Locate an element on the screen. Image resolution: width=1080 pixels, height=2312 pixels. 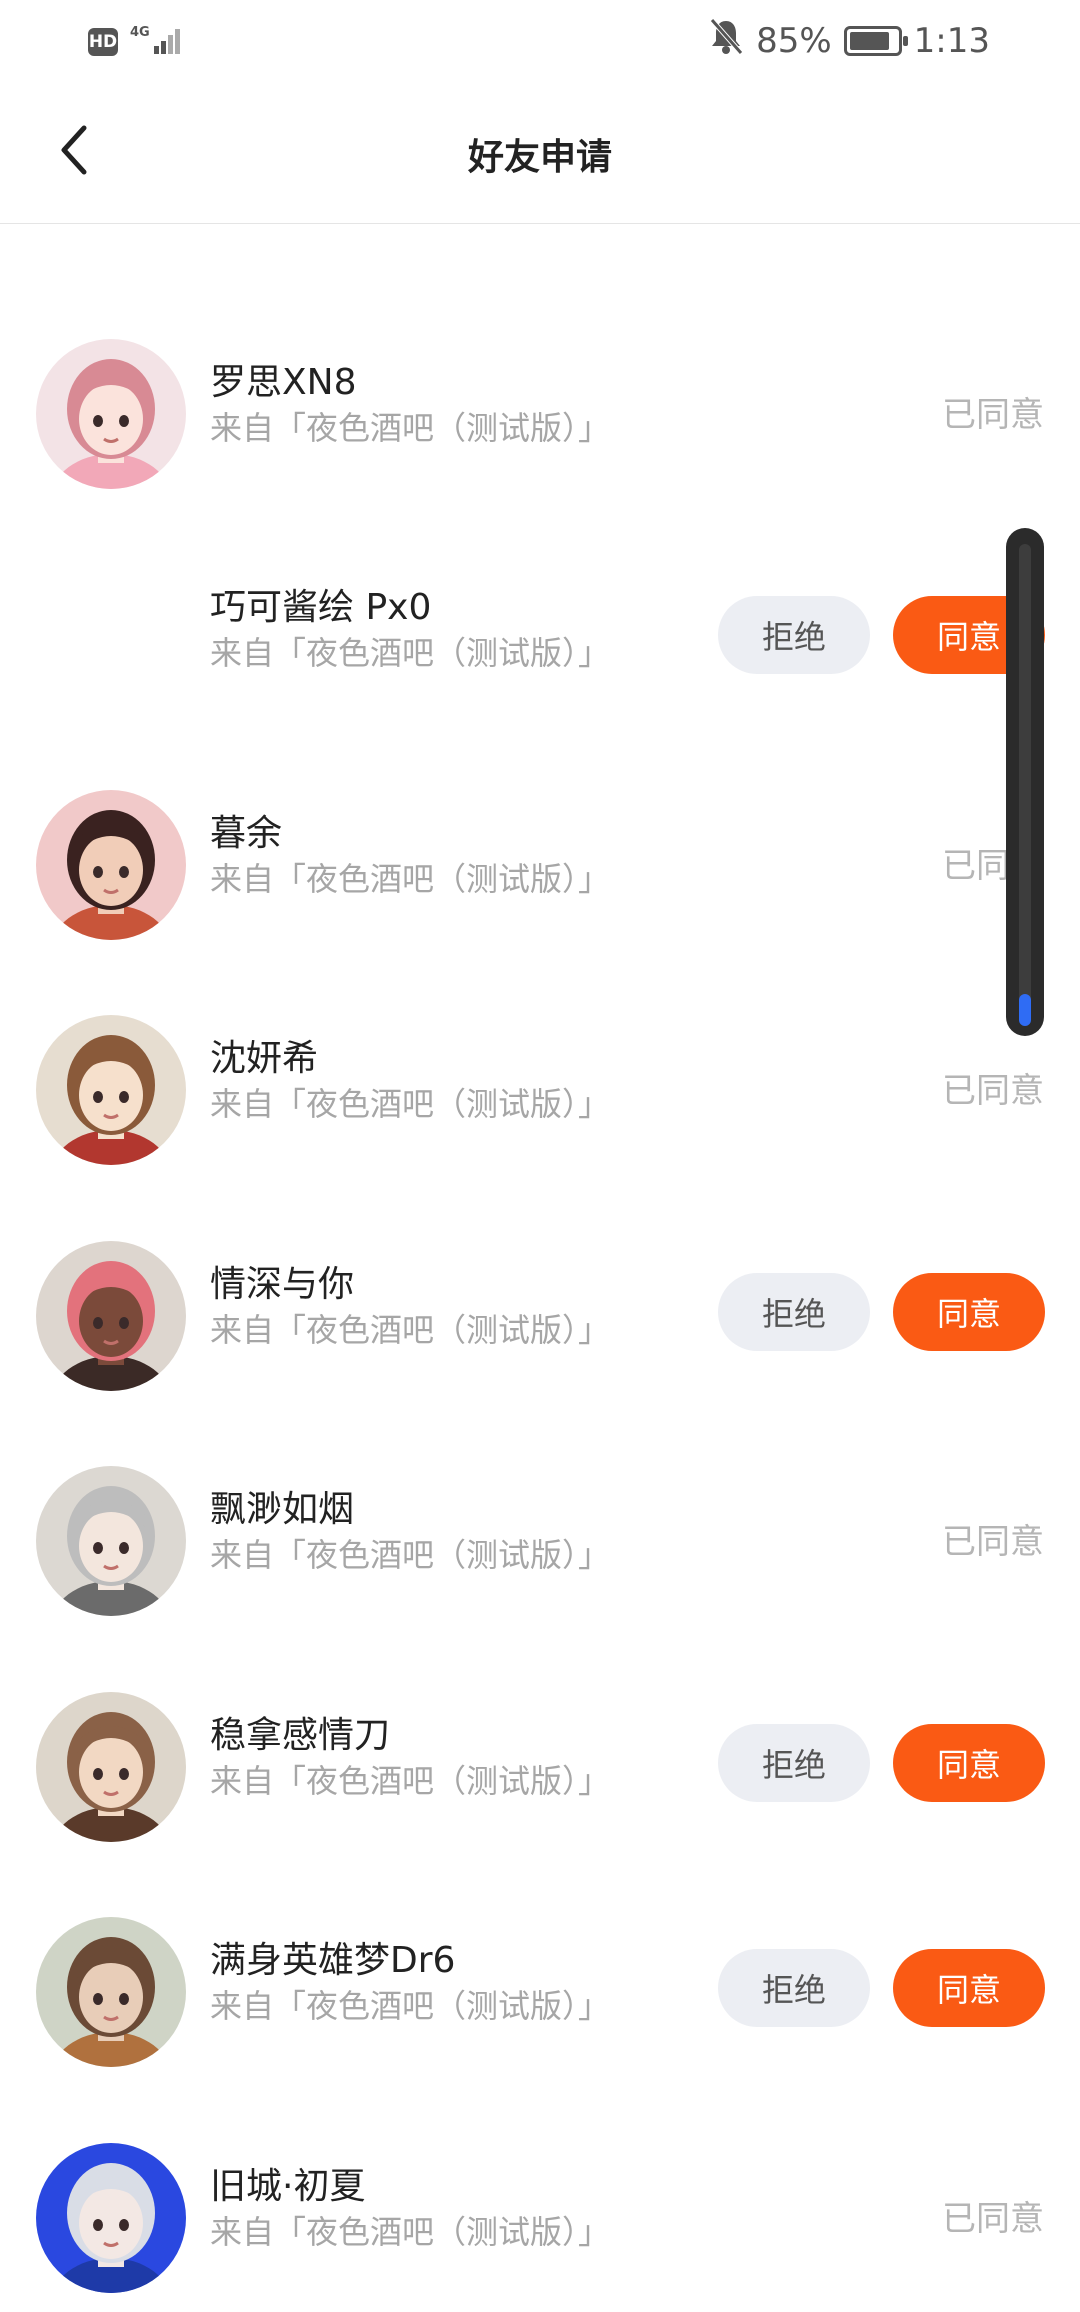
friend-request-row-6: 飘渺如烟 来自「夜色酒吧（测试版）」 已同意 is located at coordinates (540, 1539).